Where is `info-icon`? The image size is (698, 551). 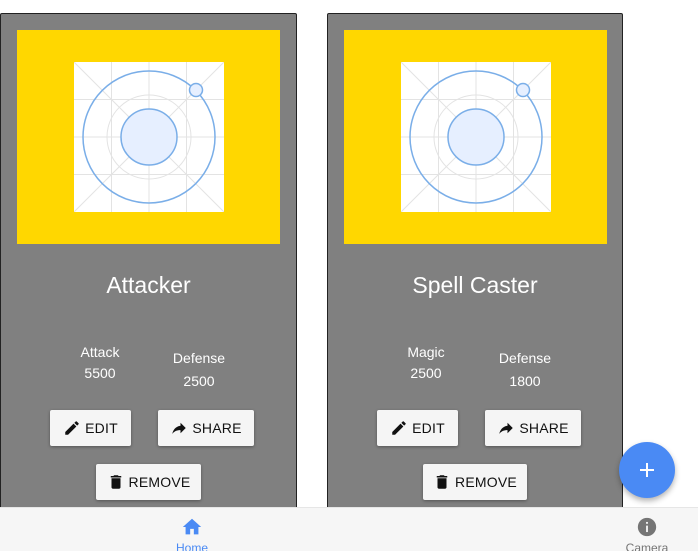 info-icon is located at coordinates (647, 527).